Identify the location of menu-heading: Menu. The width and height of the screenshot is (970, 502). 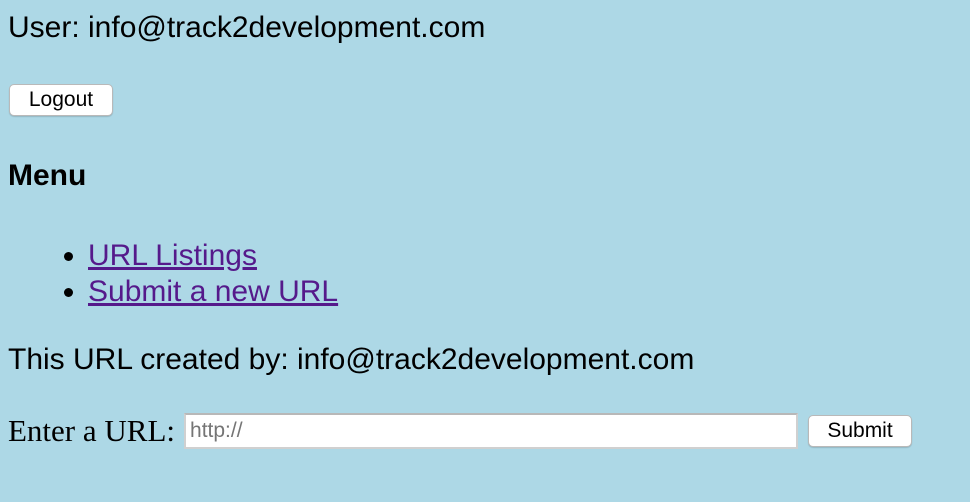
(47, 175).